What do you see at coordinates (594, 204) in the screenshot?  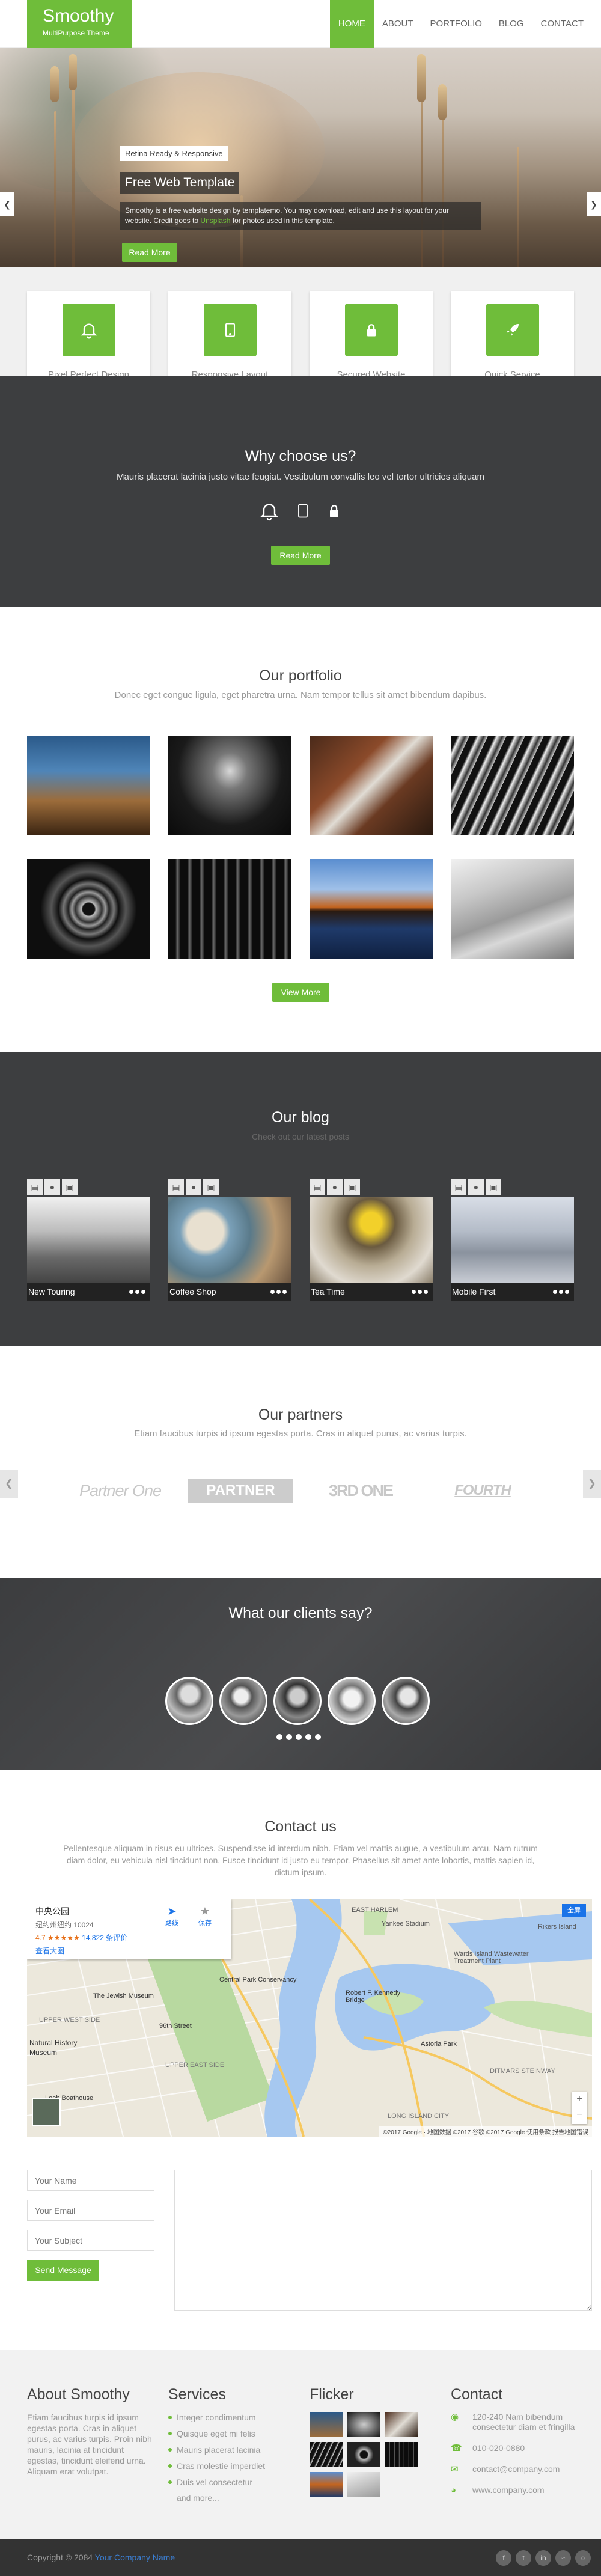 I see `slider-next-button: ❯` at bounding box center [594, 204].